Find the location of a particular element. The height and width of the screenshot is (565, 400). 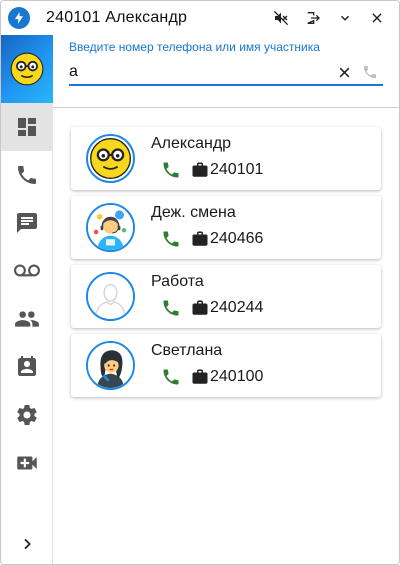

people-icon is located at coordinates (27, 319).